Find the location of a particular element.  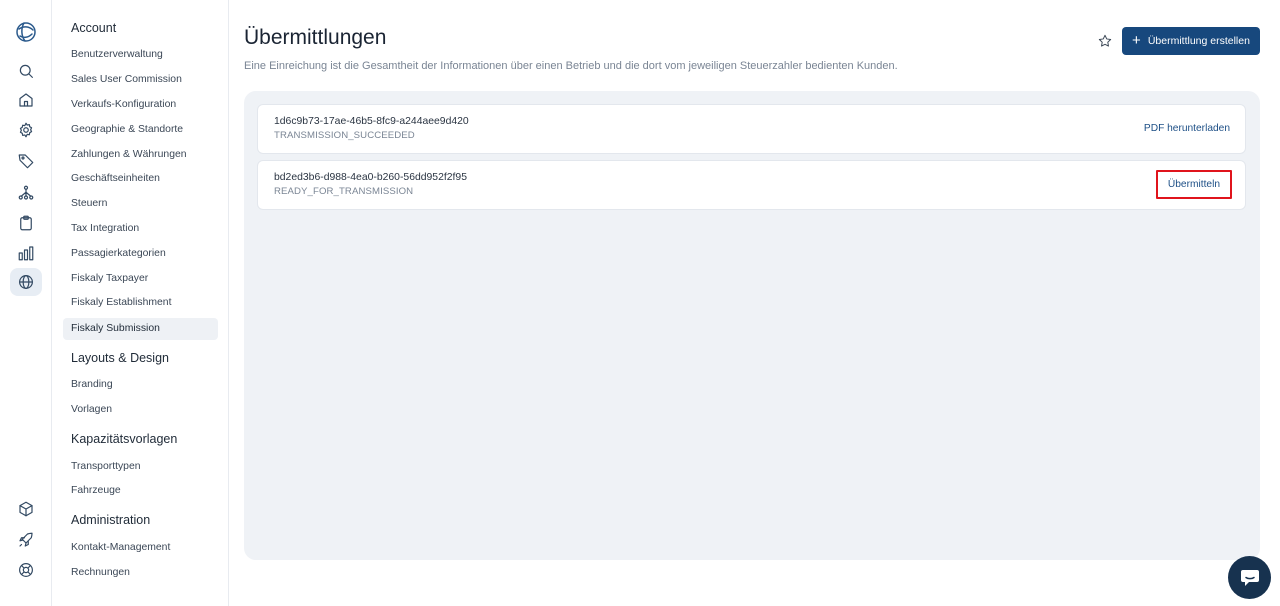

create-submission-button: + Übermittlung erstellen is located at coordinates (1191, 41).